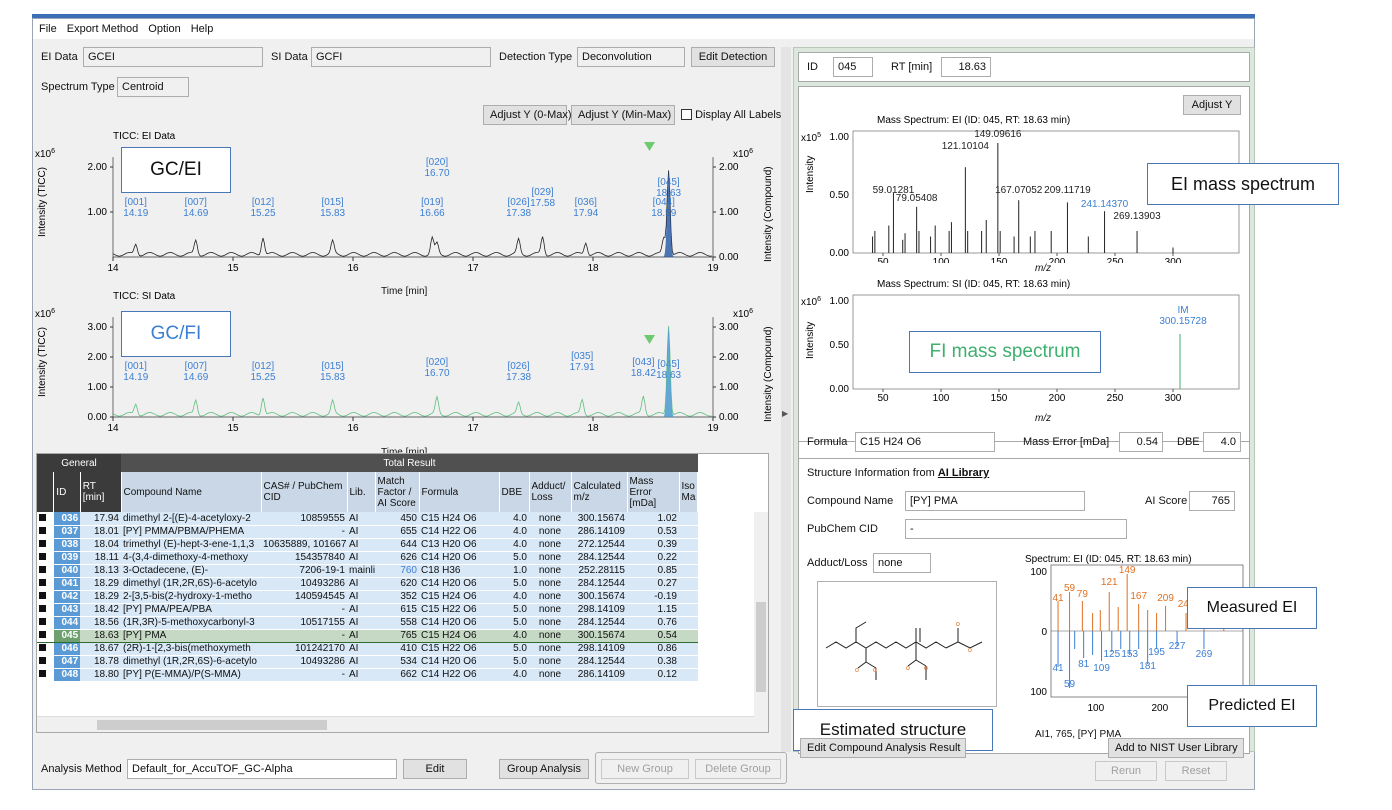 The image size is (1392, 810). What do you see at coordinates (202, 29) in the screenshot?
I see `menu-help: Help` at bounding box center [202, 29].